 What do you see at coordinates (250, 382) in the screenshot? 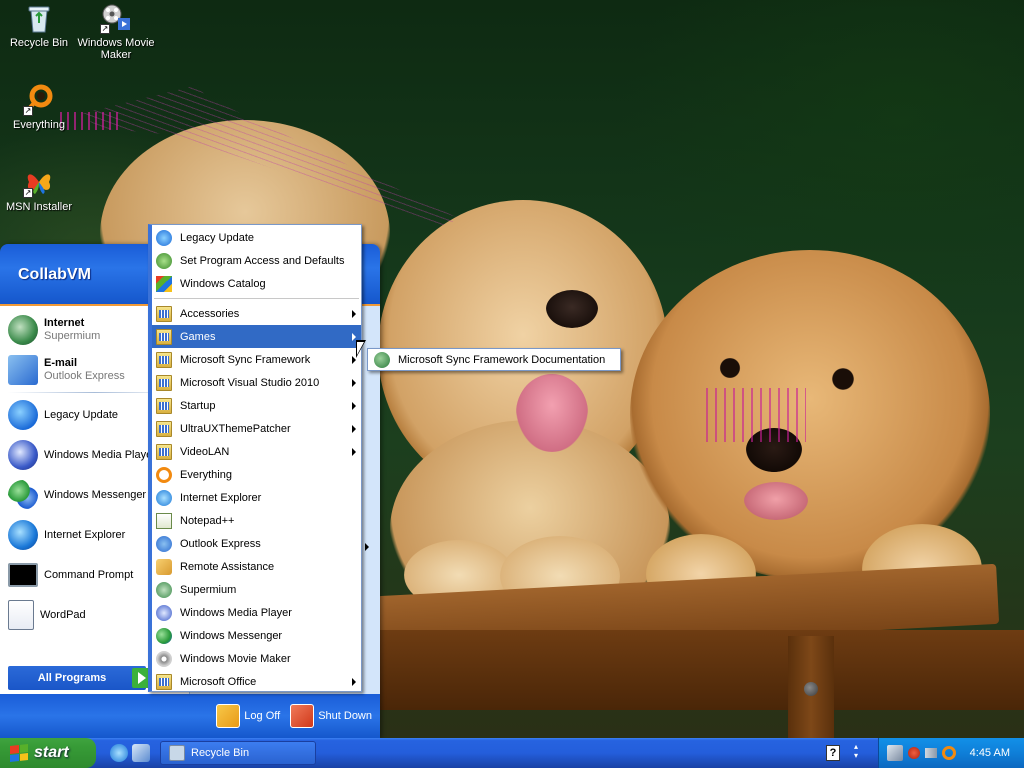
I see `menu-item-label: Microsoft Visual Studio 2010` at bounding box center [250, 382].